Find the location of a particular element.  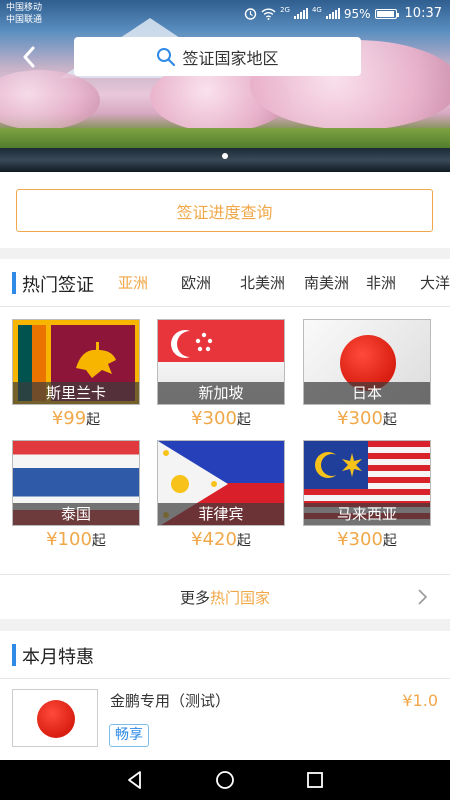

country-name: 马来西亚 is located at coordinates (367, 514).